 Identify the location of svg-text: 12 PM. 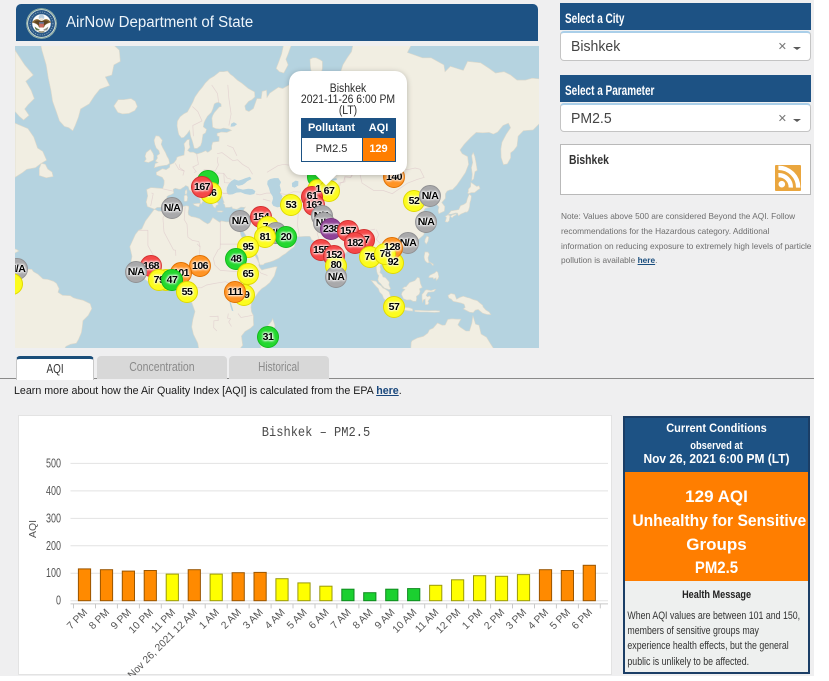
(448, 621).